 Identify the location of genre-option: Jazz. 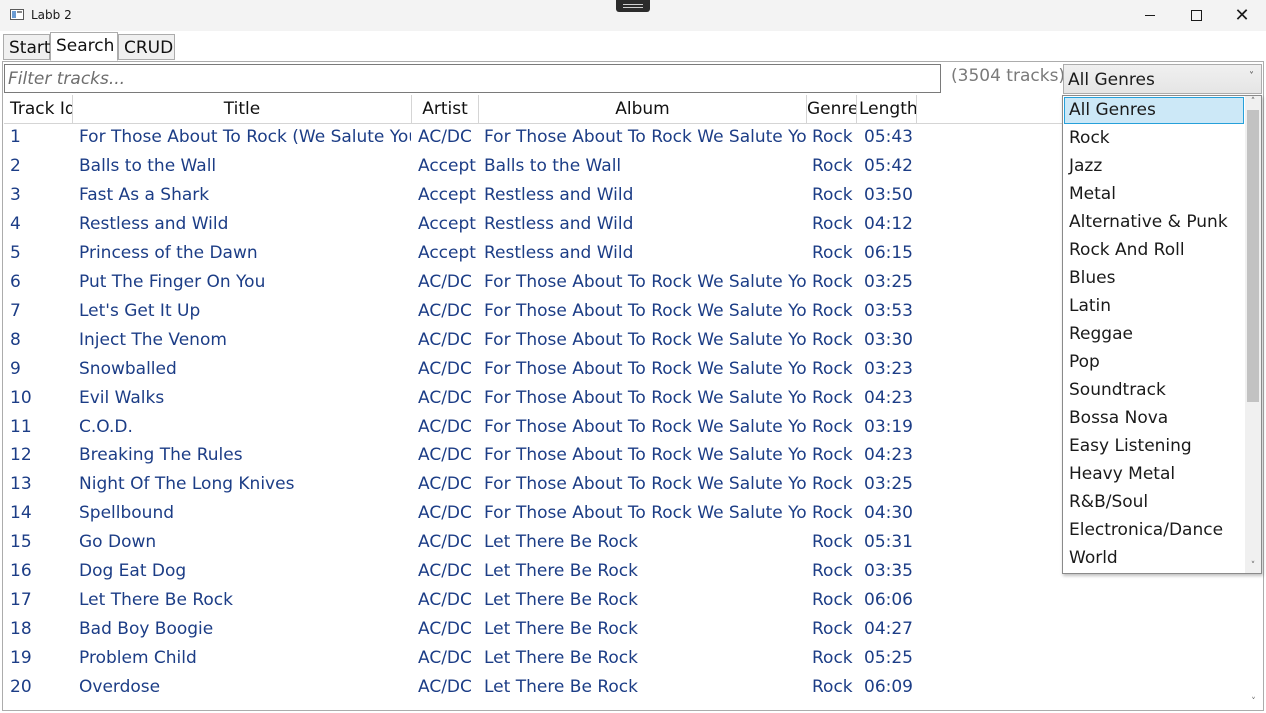
(1154, 166).